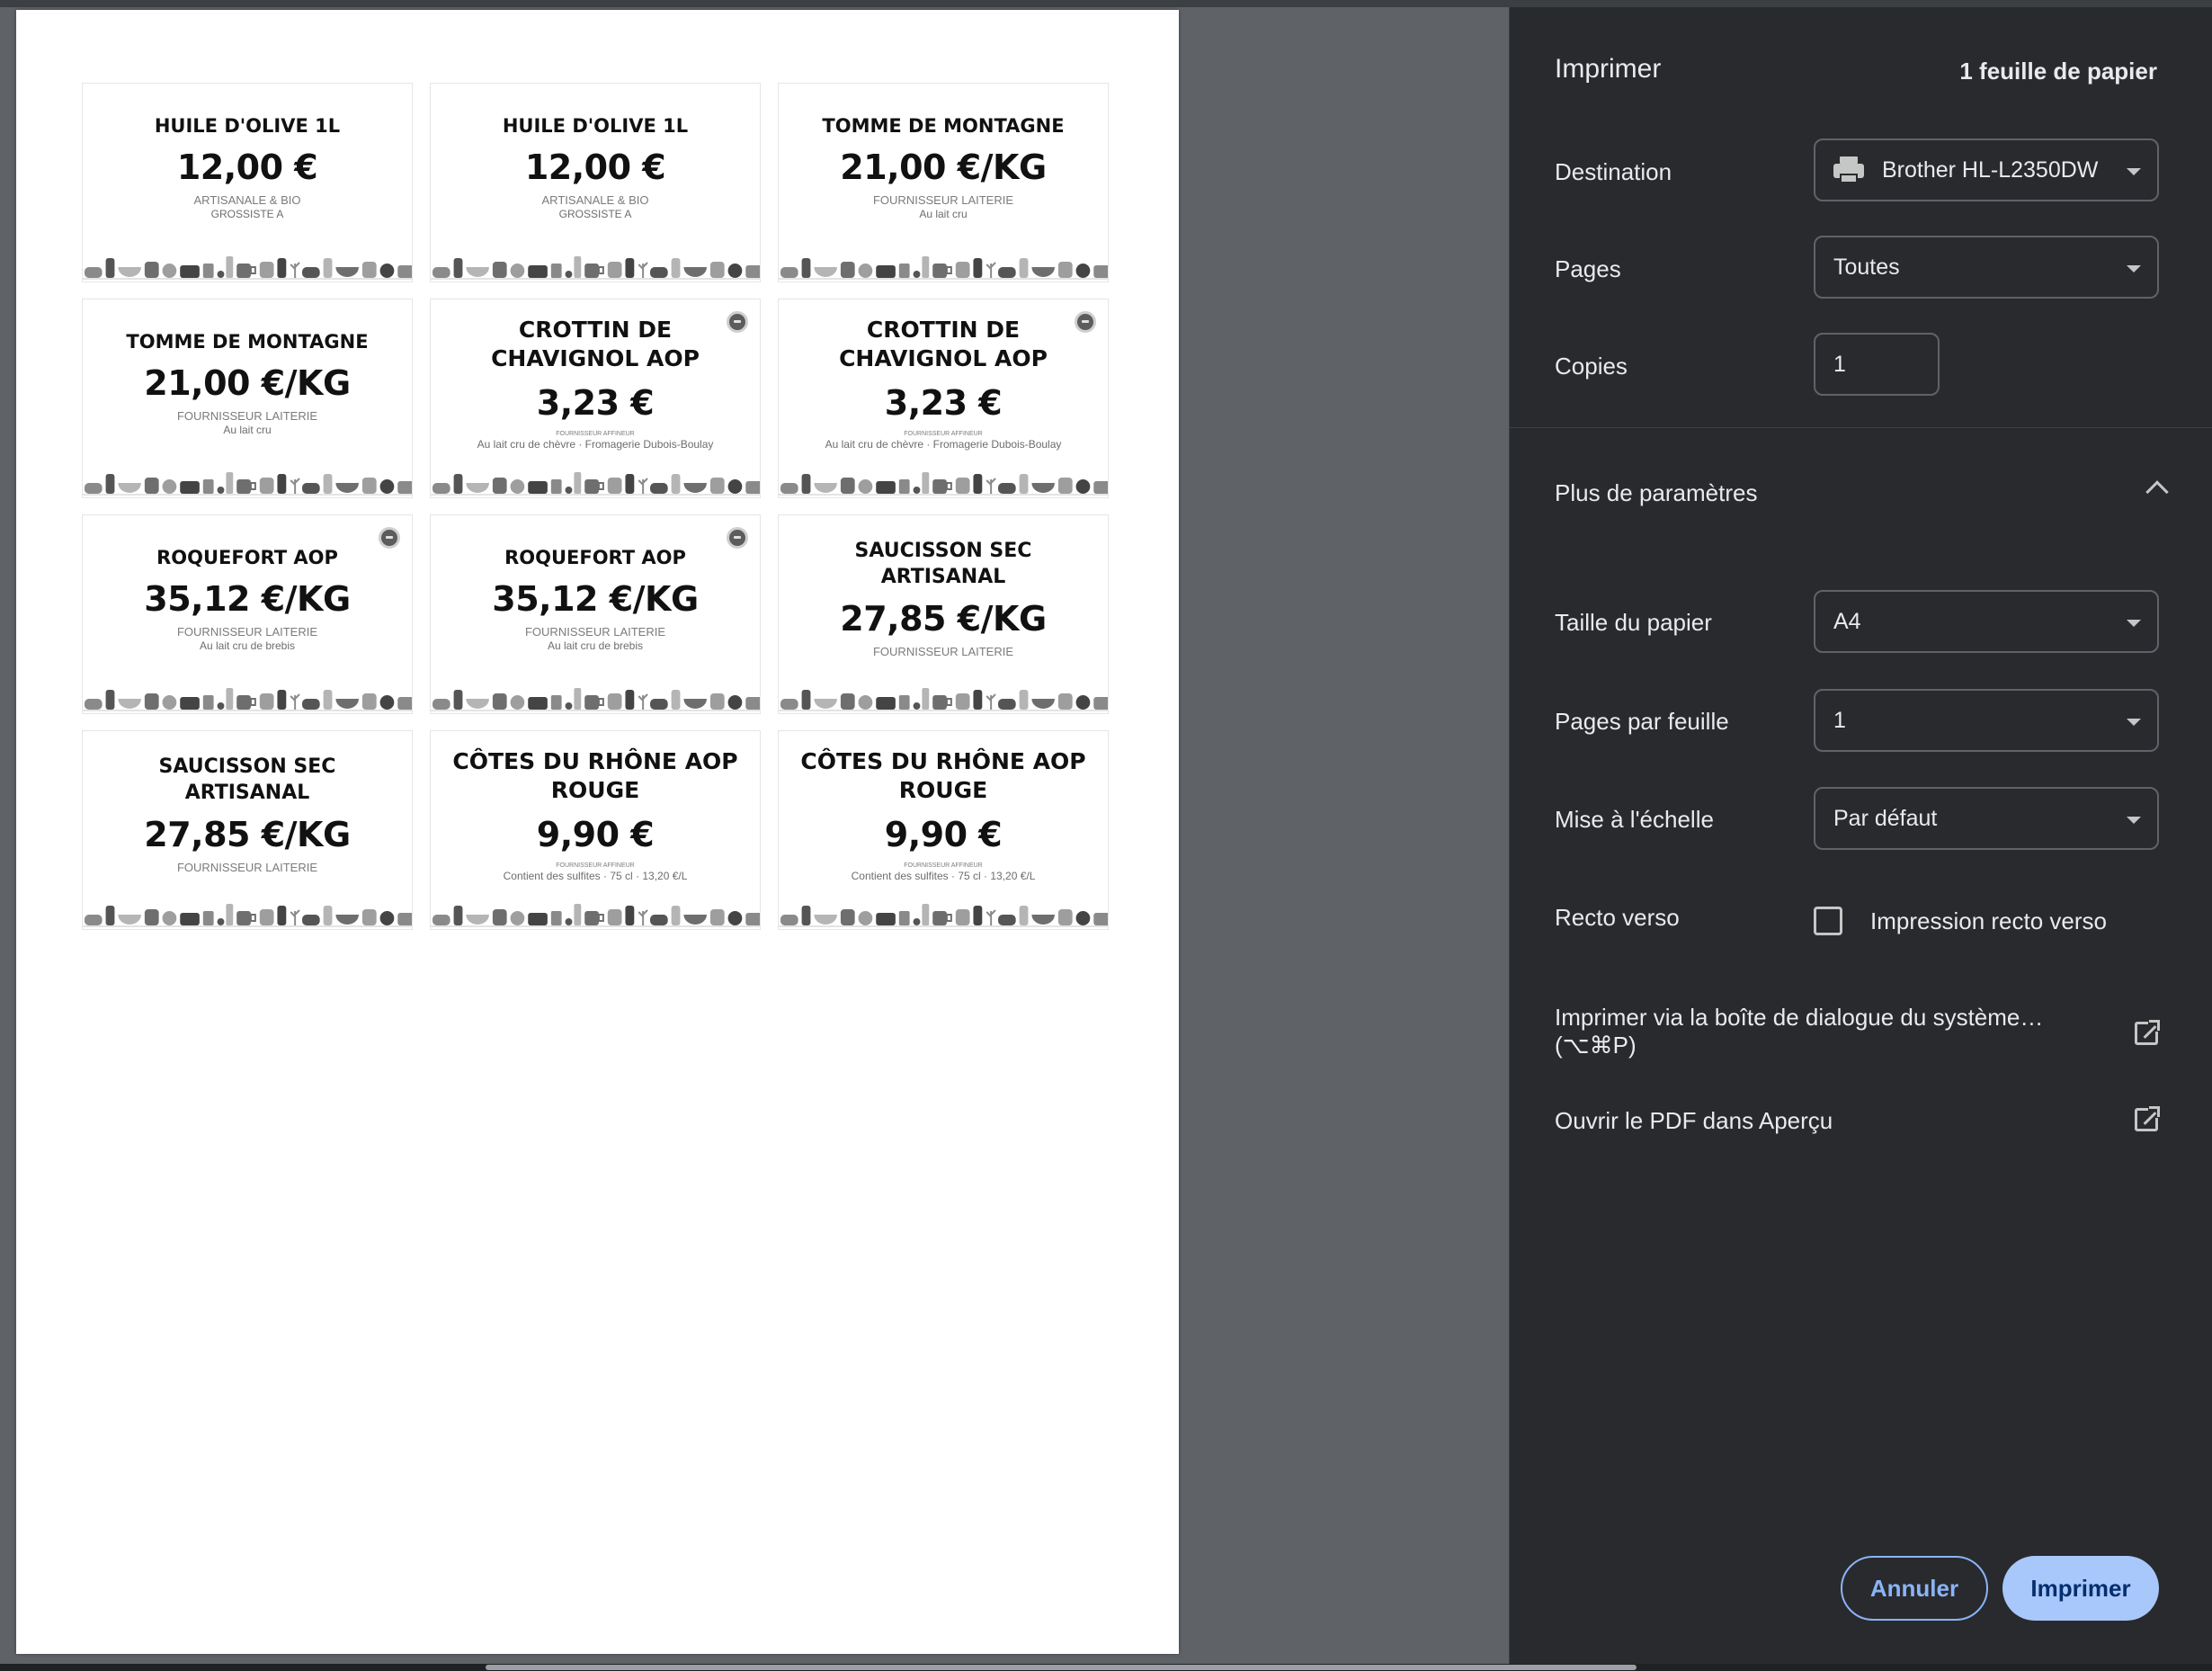 This screenshot has height=1671, width=2212. I want to click on product-name: CROTTIN DE CHAVIGNOL AOP, so click(943, 344).